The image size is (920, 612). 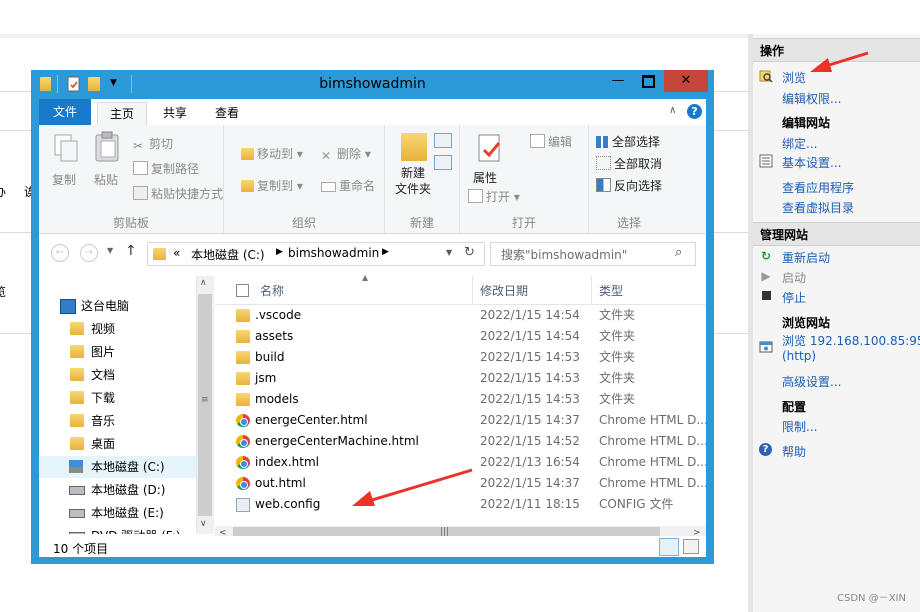 I want to click on arrow-to-web-config, so click(x=412, y=487).